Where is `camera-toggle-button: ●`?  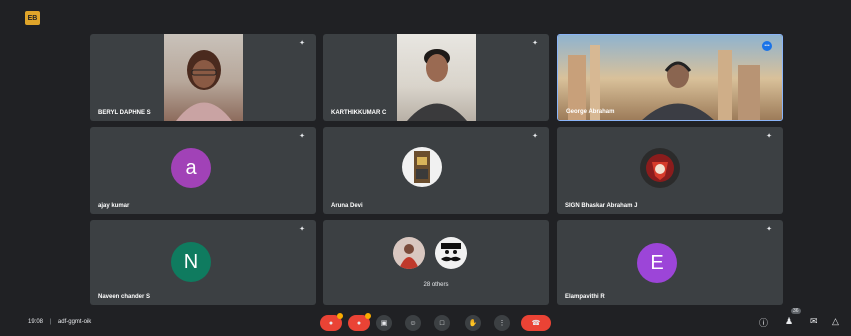
camera-toggle-button: ● is located at coordinates (359, 322).